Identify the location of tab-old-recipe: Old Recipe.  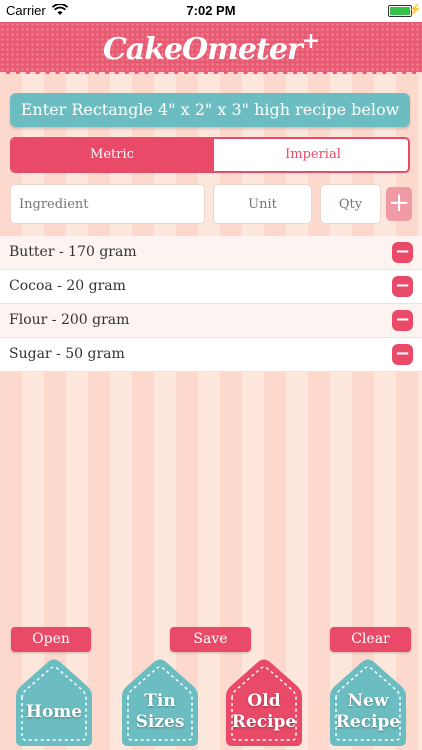
(264, 703).